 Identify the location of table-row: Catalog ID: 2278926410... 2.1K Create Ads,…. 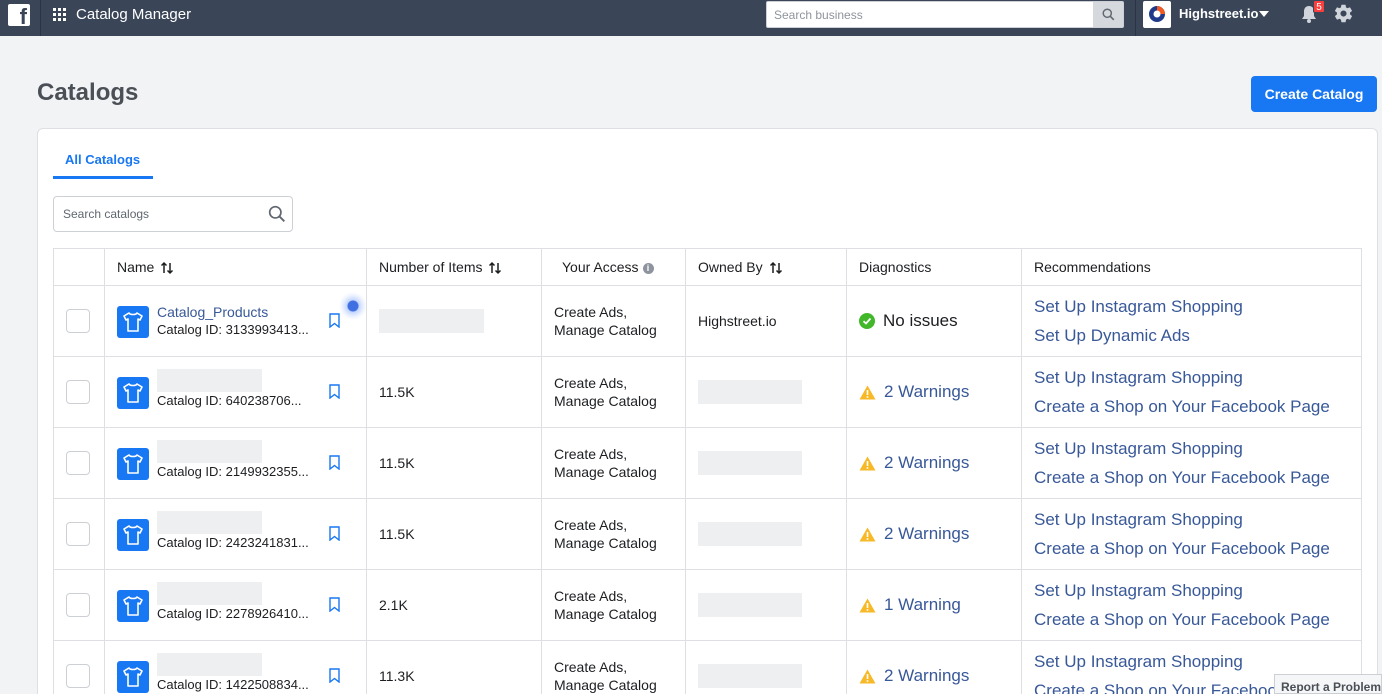
(707, 605).